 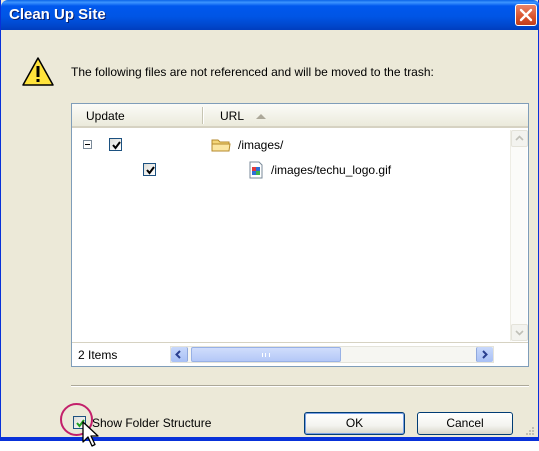 I want to click on list-item: /images/techu_logo.gif, so click(x=287, y=170).